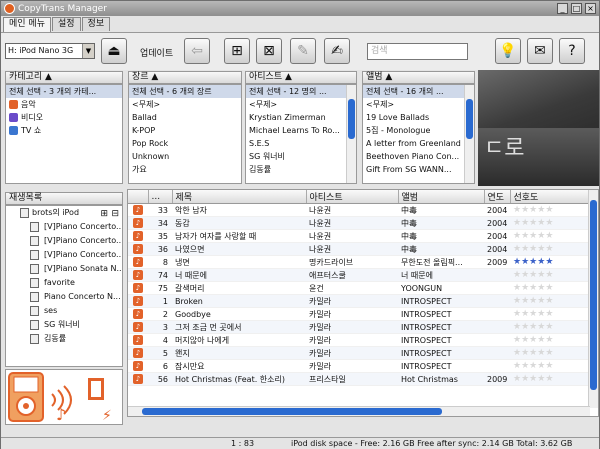 The height and width of the screenshot is (449, 600). Describe the element at coordinates (239, 197) in the screenshot. I see `column-header: 제목` at that location.